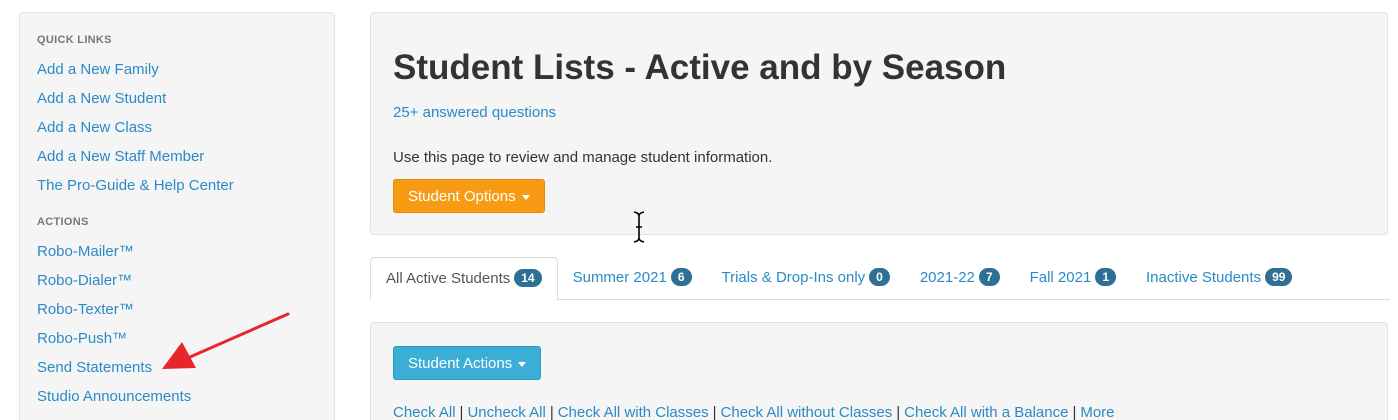 This screenshot has height=420, width=1398. Describe the element at coordinates (101, 98) in the screenshot. I see `add-student-link: Add a New Student` at that location.